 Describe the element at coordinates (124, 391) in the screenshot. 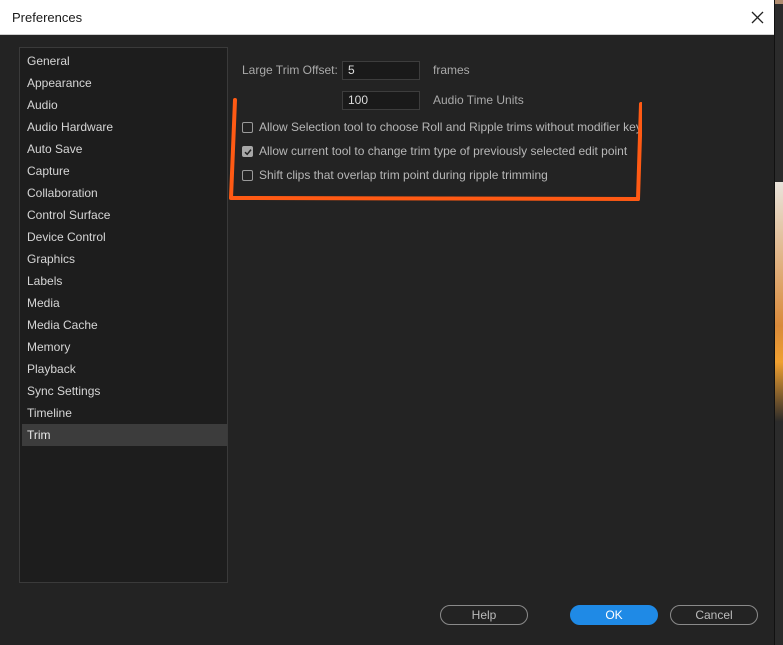

I see `sidebar-item-sync-settings: Sync Settings` at that location.